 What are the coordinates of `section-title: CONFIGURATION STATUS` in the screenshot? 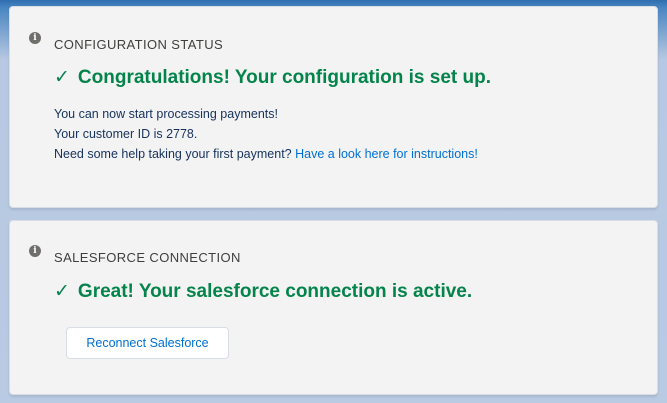 It's located at (139, 44).